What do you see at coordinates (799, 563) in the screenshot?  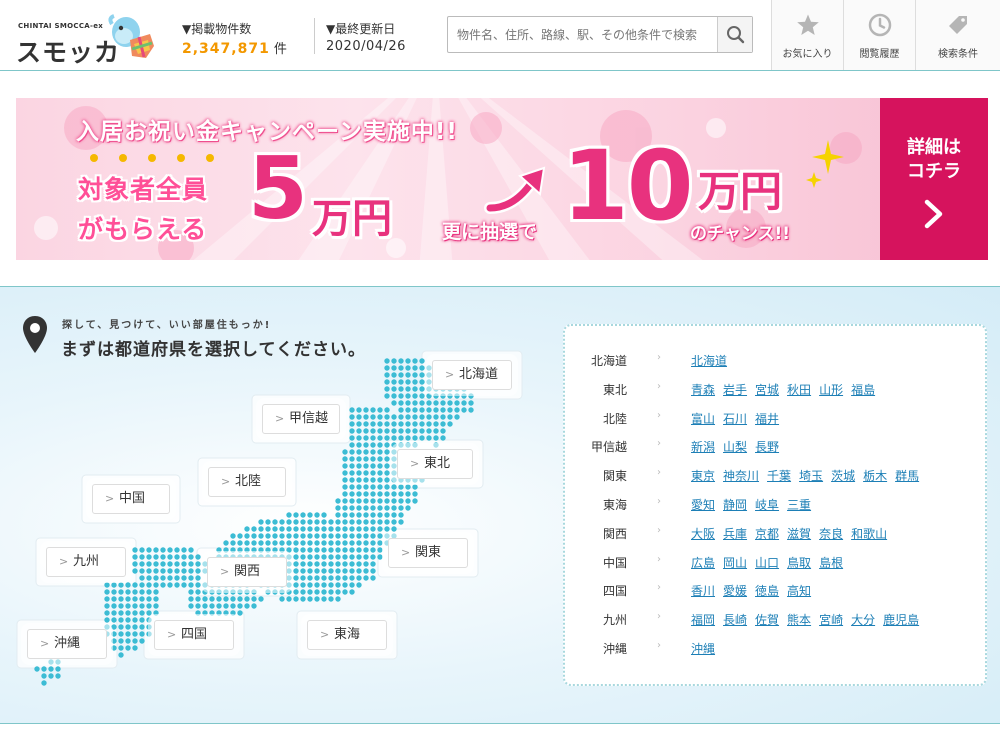 I see `prefecture-link: 鳥取` at bounding box center [799, 563].